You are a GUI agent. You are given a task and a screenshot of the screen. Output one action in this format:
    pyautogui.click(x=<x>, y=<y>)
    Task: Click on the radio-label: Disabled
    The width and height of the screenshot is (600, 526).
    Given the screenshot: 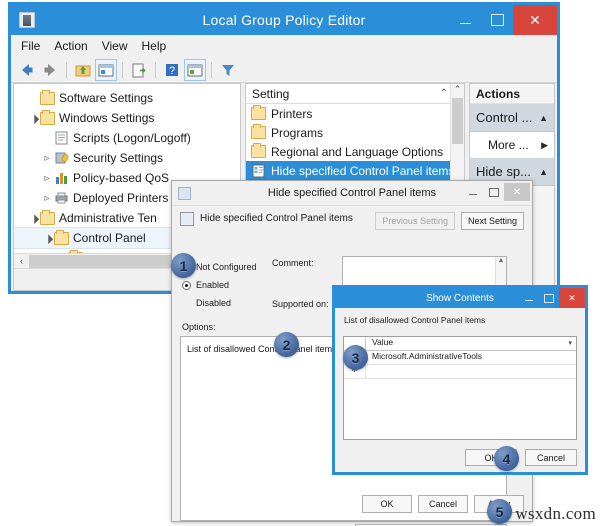 What is the action you would take?
    pyautogui.click(x=214, y=303)
    